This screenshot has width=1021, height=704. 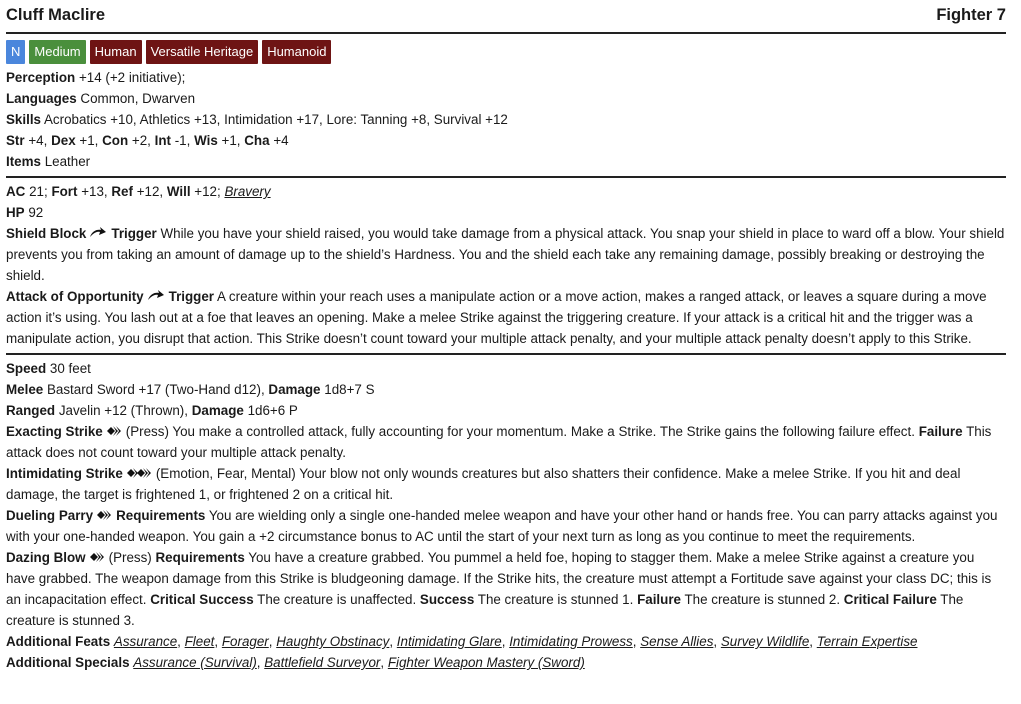 I want to click on creature-level: Fighter 7, so click(x=971, y=15).